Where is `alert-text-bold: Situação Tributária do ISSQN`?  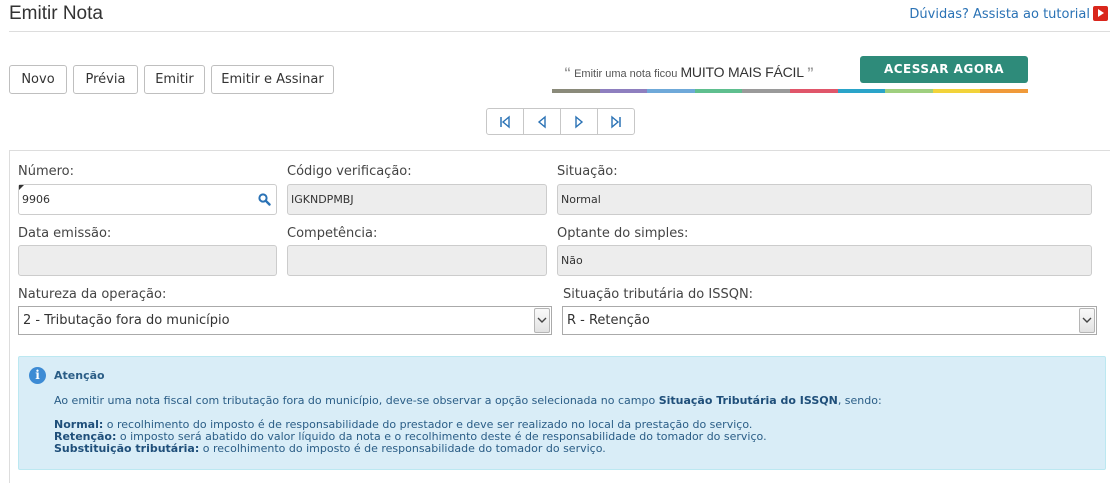
alert-text-bold: Situação Tributária do ISSQN is located at coordinates (748, 400).